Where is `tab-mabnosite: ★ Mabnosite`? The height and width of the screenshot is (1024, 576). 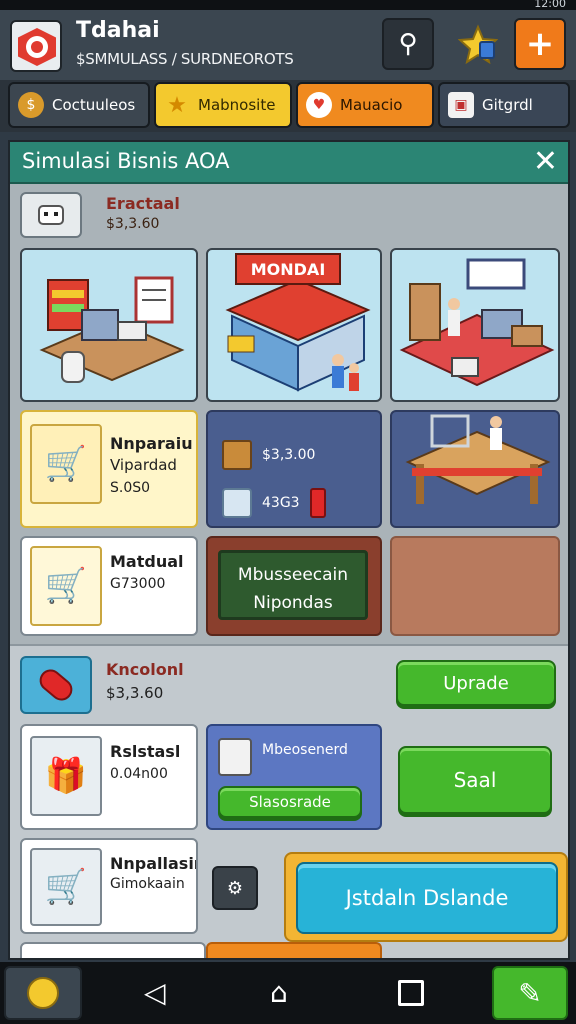
tab-mabnosite: ★ Mabnosite is located at coordinates (223, 105).